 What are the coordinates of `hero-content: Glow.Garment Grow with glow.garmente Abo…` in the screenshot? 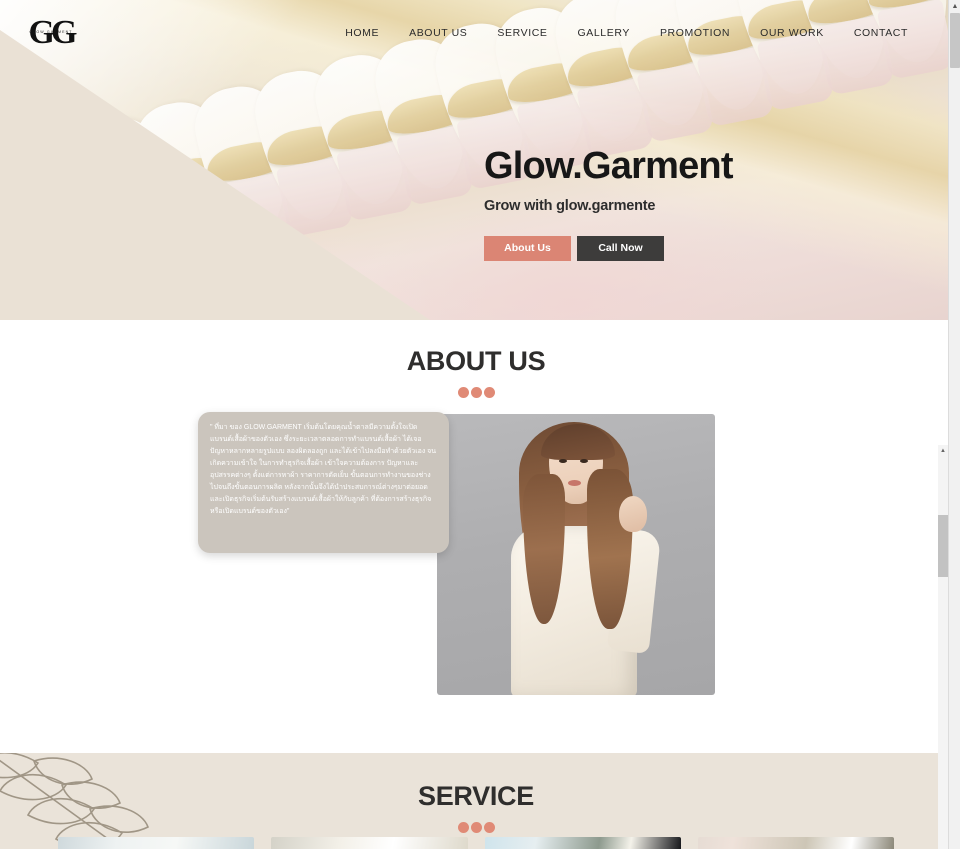 It's located at (609, 203).